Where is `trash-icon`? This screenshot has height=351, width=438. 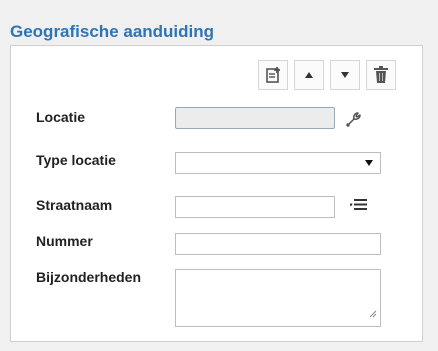 trash-icon is located at coordinates (381, 75).